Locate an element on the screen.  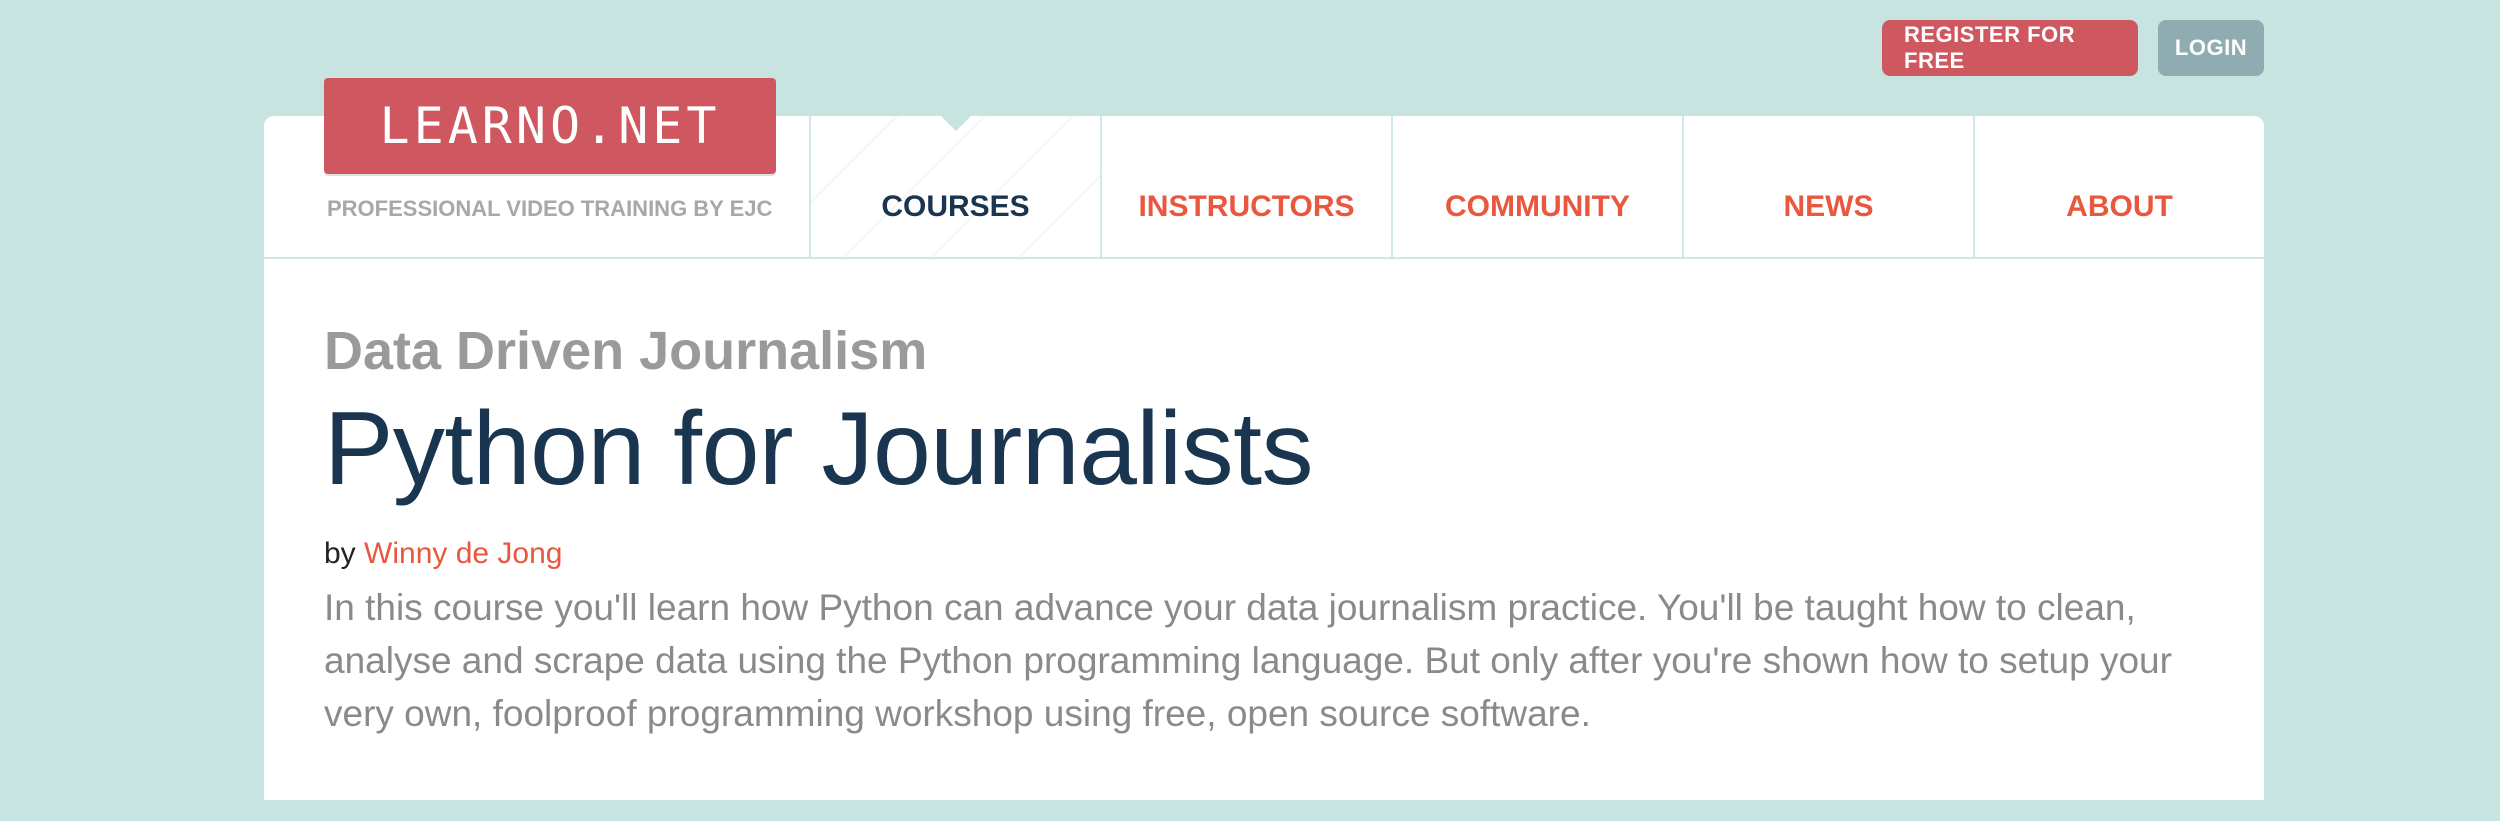
course-title: Python for Journalists is located at coordinates (819, 449).